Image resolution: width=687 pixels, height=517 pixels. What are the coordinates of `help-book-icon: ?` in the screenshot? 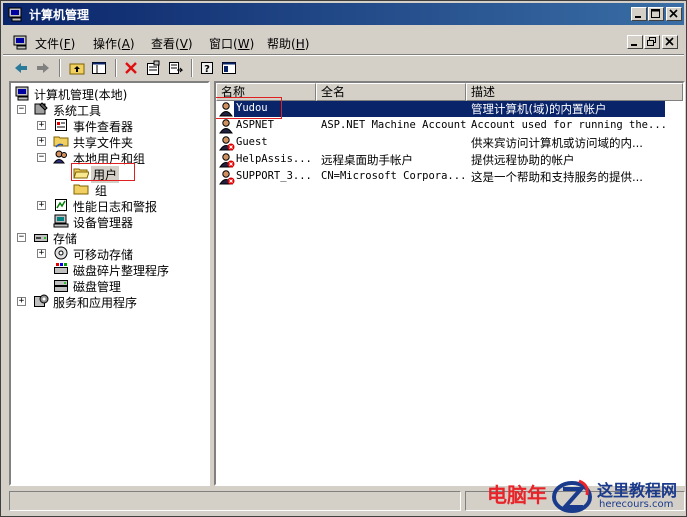 It's located at (207, 68).